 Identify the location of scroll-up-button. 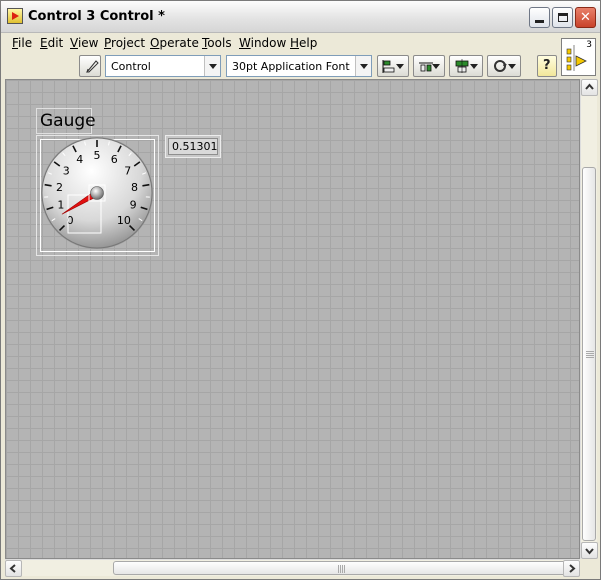
(589, 87).